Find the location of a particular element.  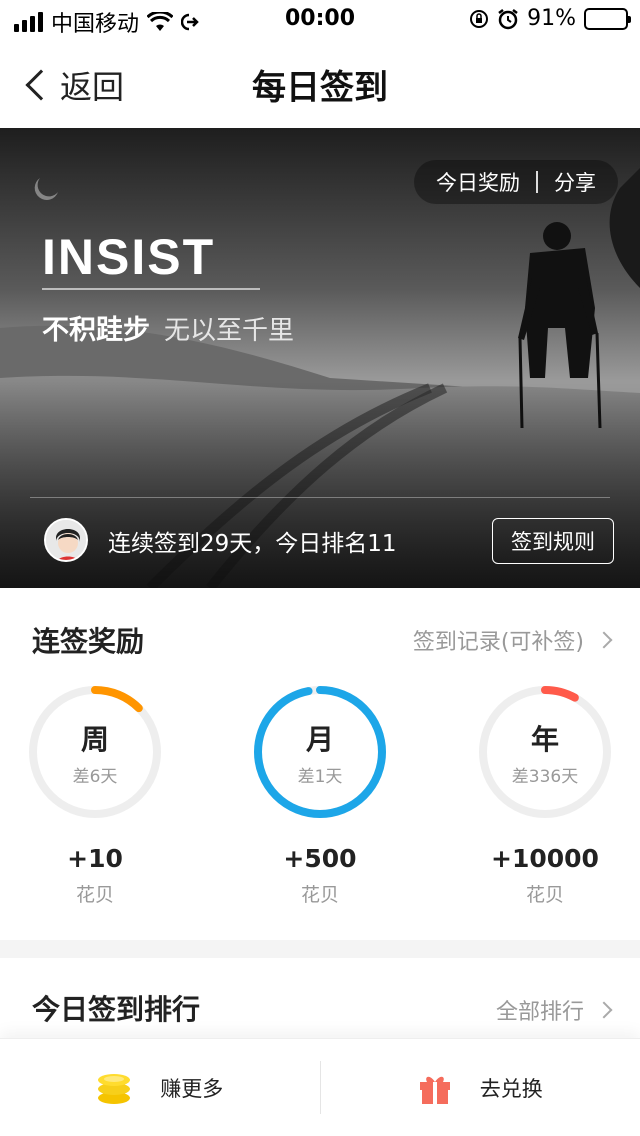

all-rankings-link: 全部排行 is located at coordinates (554, 1010).